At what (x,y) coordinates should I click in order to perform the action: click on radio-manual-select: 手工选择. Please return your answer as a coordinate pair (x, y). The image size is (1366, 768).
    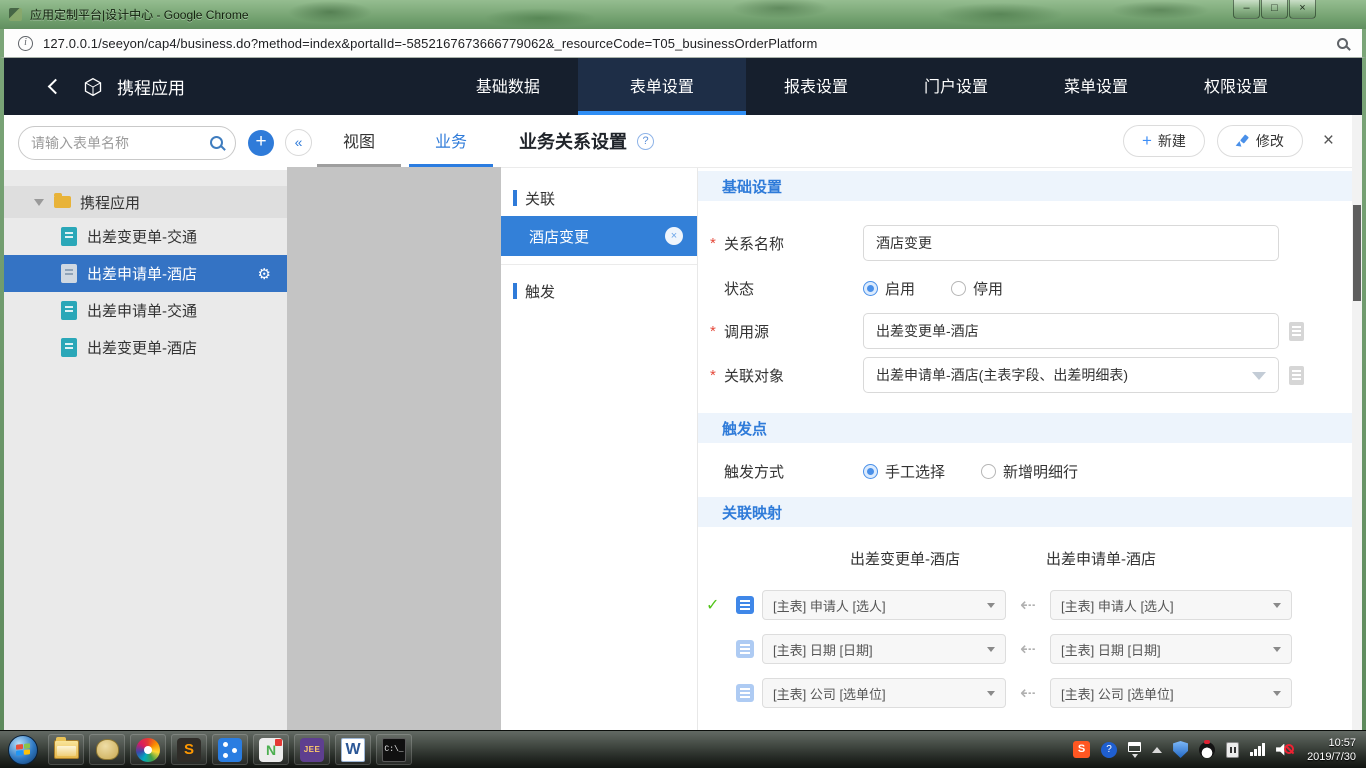
    Looking at the image, I should click on (904, 471).